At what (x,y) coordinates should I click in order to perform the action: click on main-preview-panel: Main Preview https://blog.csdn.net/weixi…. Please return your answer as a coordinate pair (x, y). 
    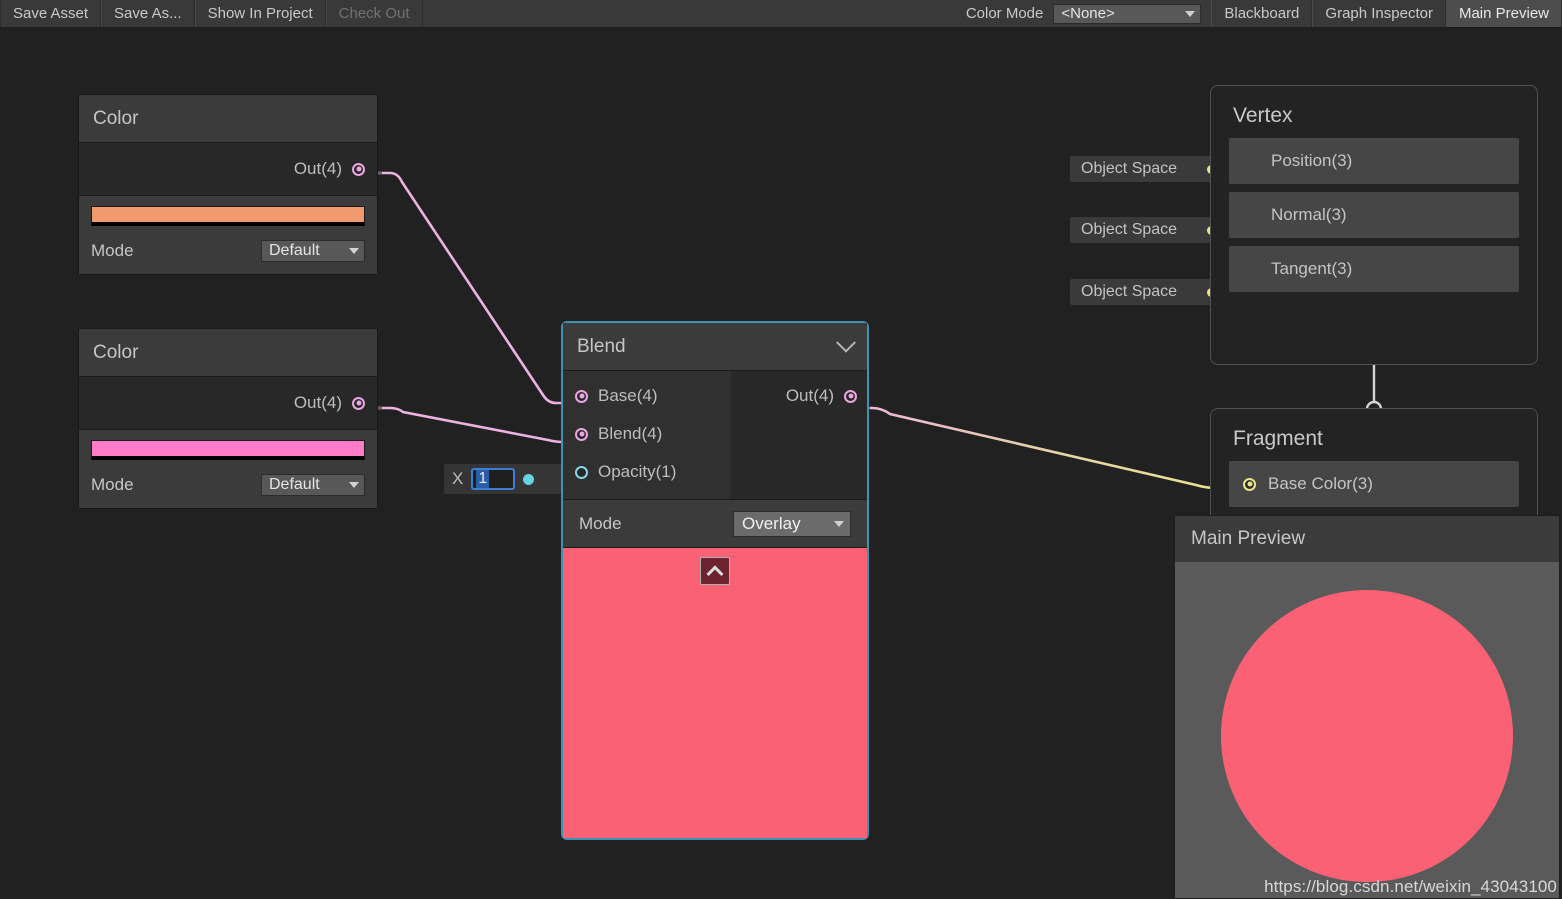
    Looking at the image, I should click on (1367, 707).